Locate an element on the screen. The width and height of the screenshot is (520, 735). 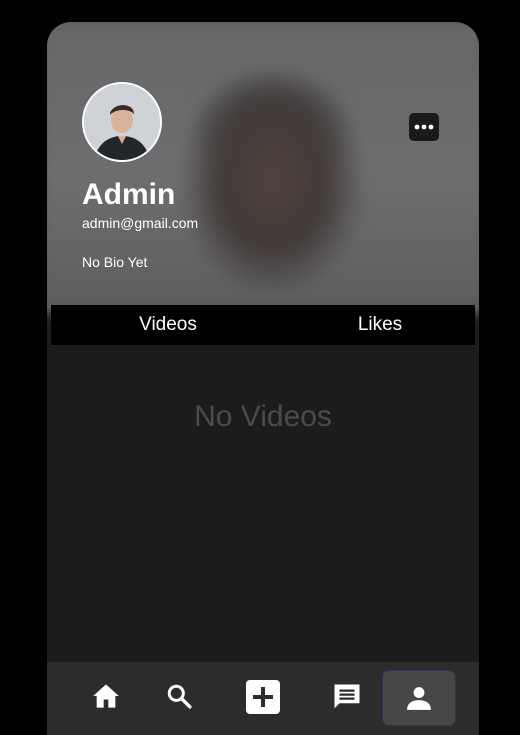
nav-search-button is located at coordinates (179, 696).